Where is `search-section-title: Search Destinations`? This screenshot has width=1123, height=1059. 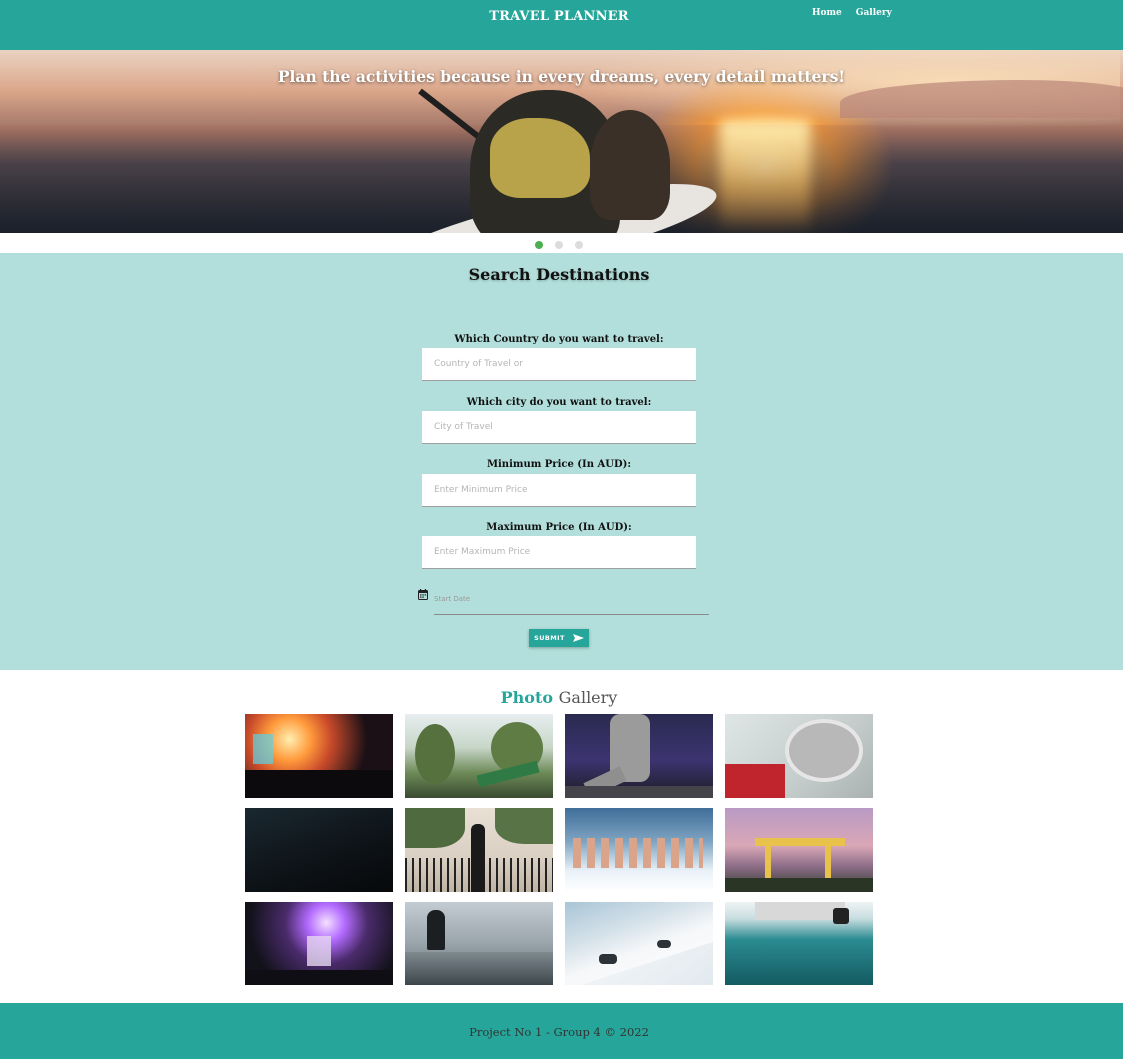
search-section-title: Search Destinations is located at coordinates (559, 274).